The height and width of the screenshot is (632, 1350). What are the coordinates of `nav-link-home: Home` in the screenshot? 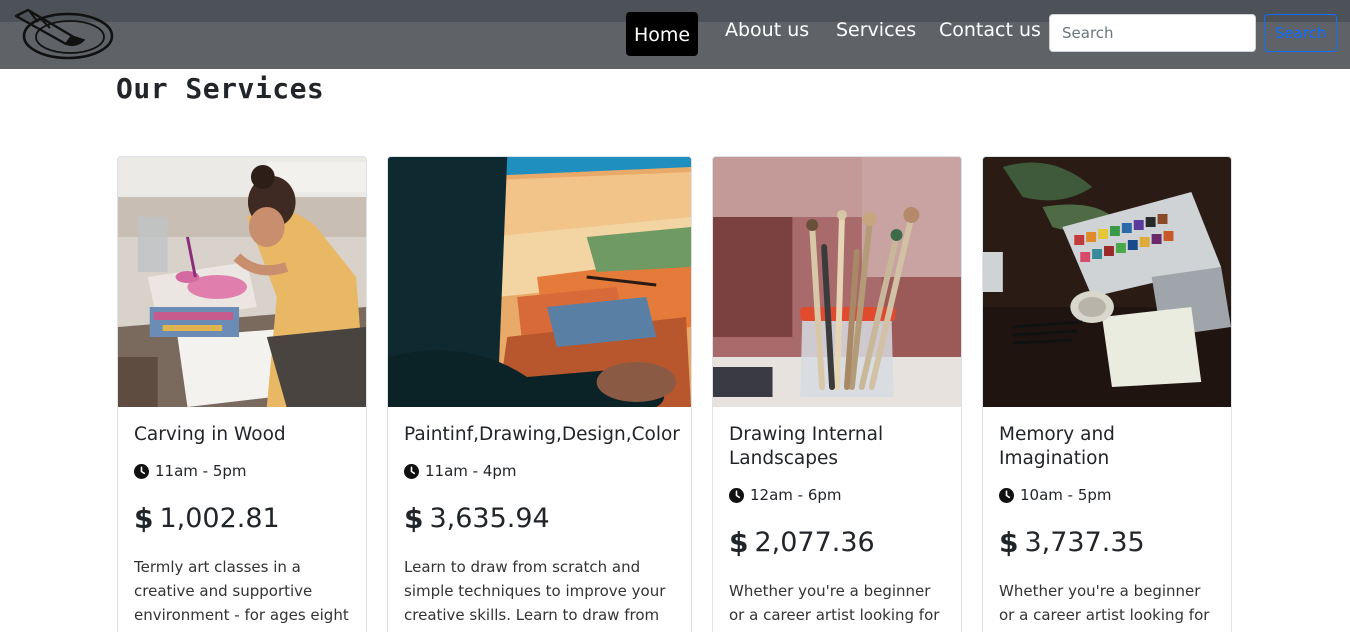 It's located at (662, 34).